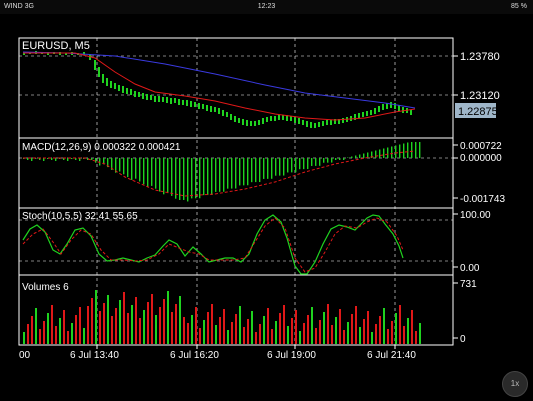 The width and height of the screenshot is (533, 401). What do you see at coordinates (291, 355) in the screenshot?
I see `time-label-3: 6 Jul 19:00` at bounding box center [291, 355].